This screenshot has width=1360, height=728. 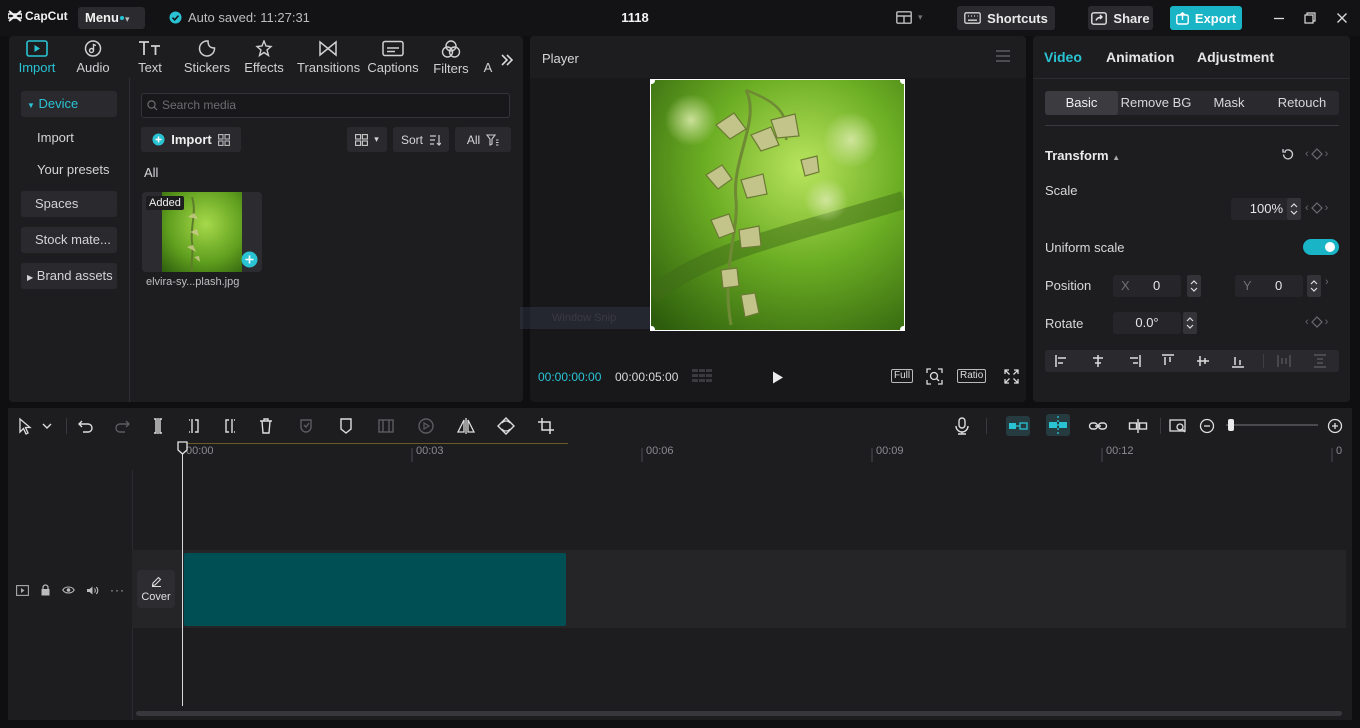 I want to click on layout-icon: ▾, so click(x=909, y=17).